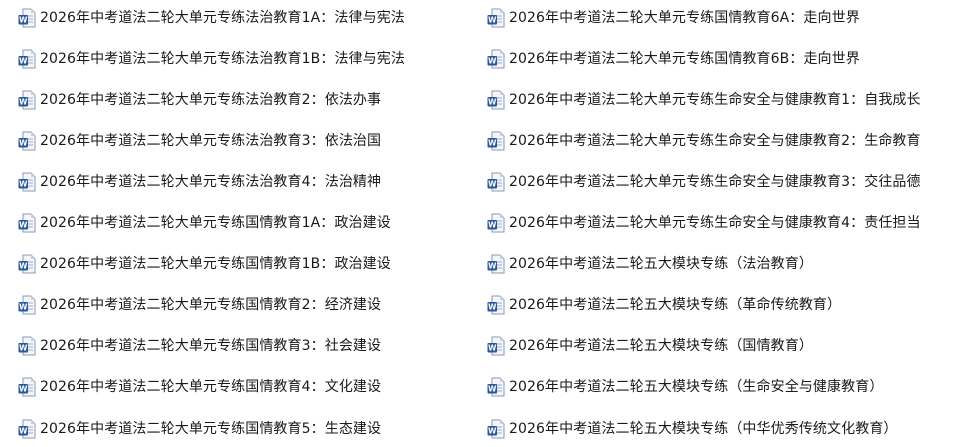  Describe the element at coordinates (211, 100) in the screenshot. I see `file-name: 2026年中考道法二轮大单元专练法治教育2：依法办事` at that location.